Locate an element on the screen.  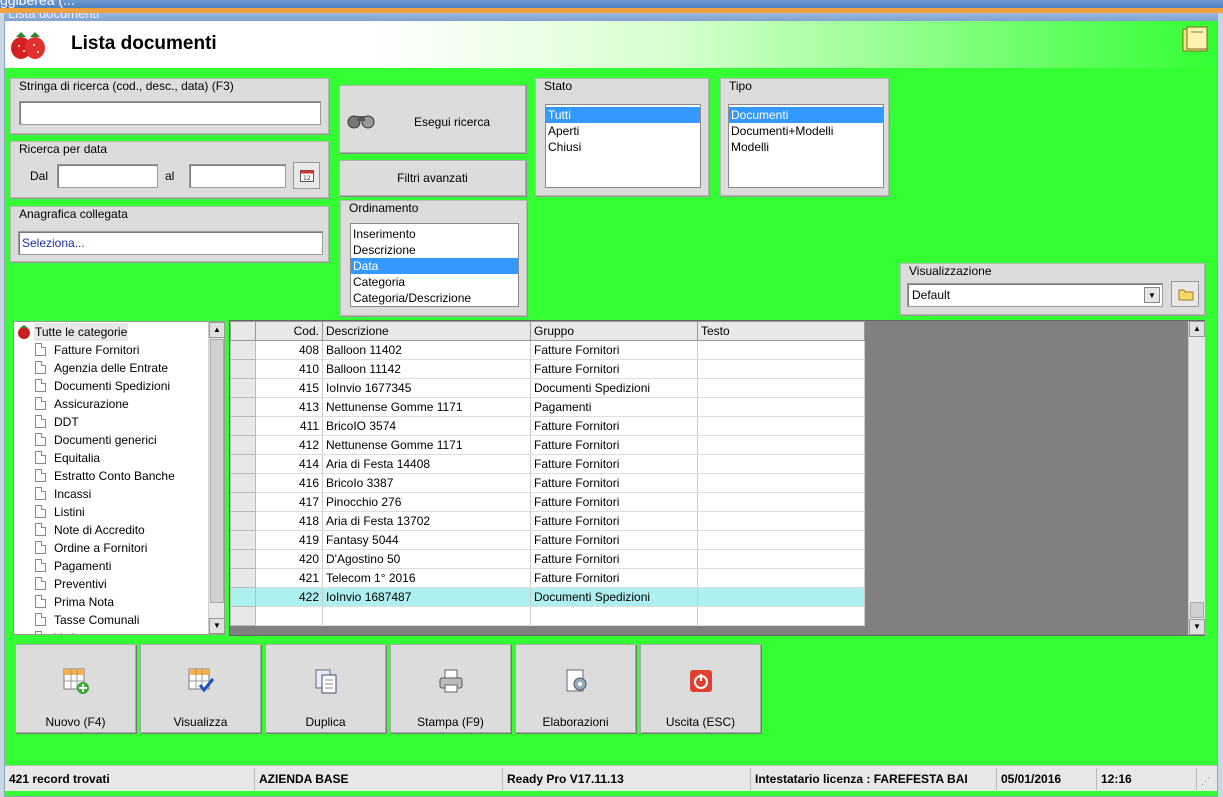
cell-code: 422 is located at coordinates (289, 597).